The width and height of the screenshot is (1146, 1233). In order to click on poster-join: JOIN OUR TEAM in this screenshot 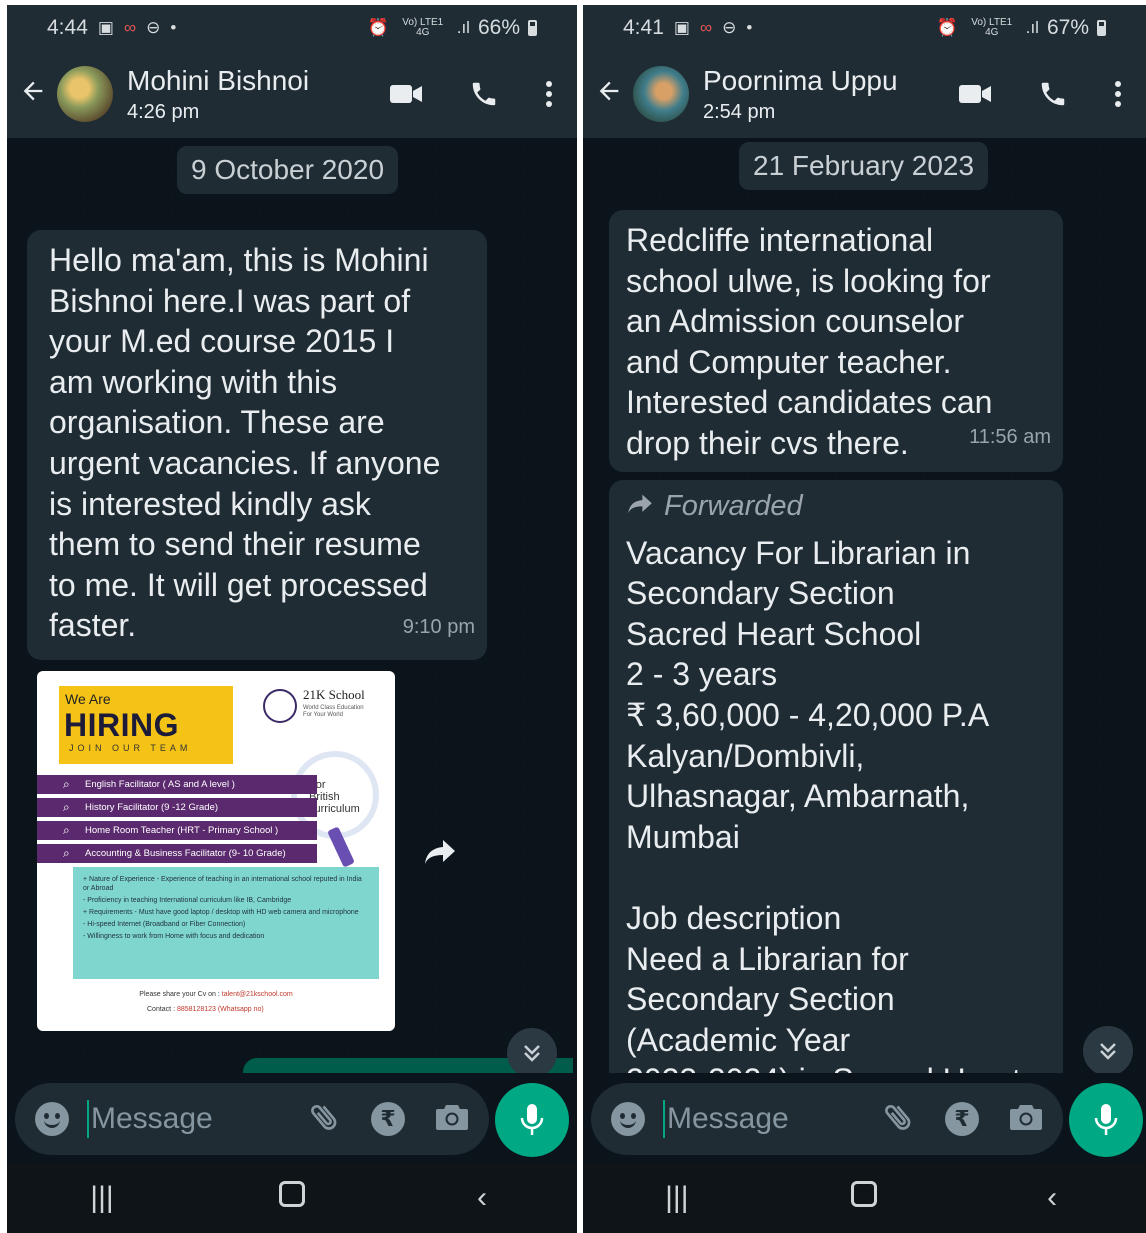, I will do `click(130, 748)`.